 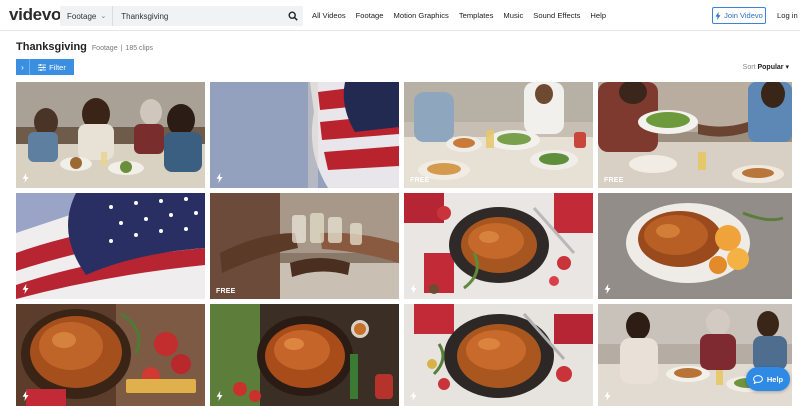 I want to click on help-chat-button: Help, so click(x=768, y=379).